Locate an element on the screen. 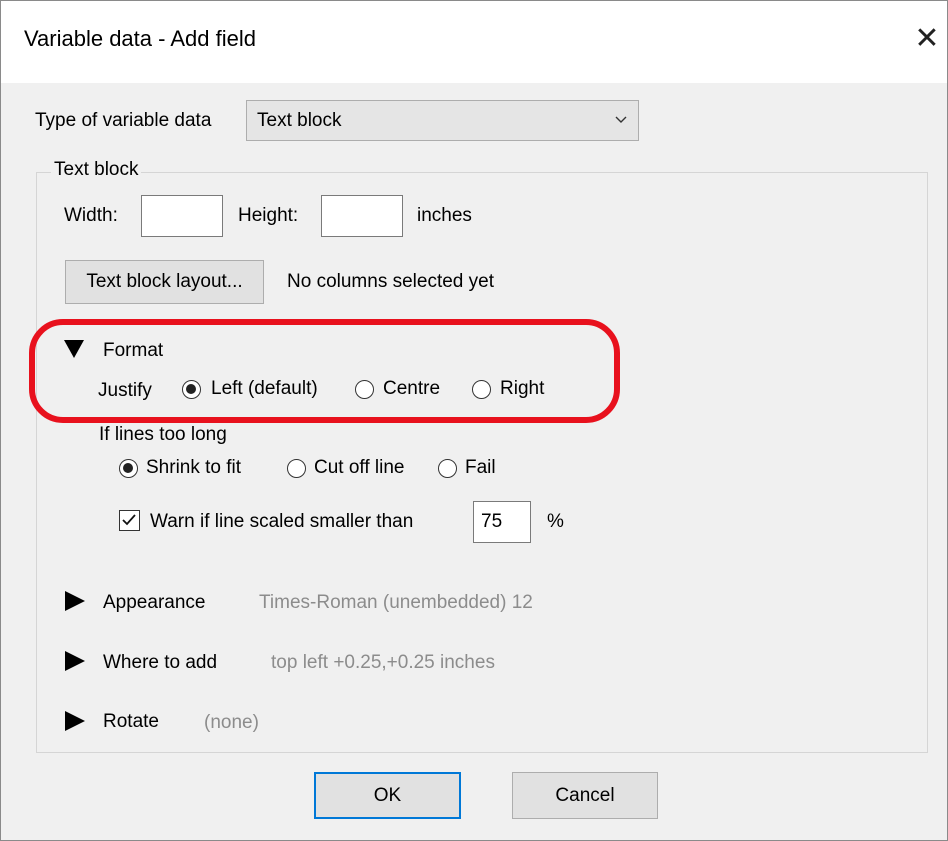  width-input is located at coordinates (182, 216).